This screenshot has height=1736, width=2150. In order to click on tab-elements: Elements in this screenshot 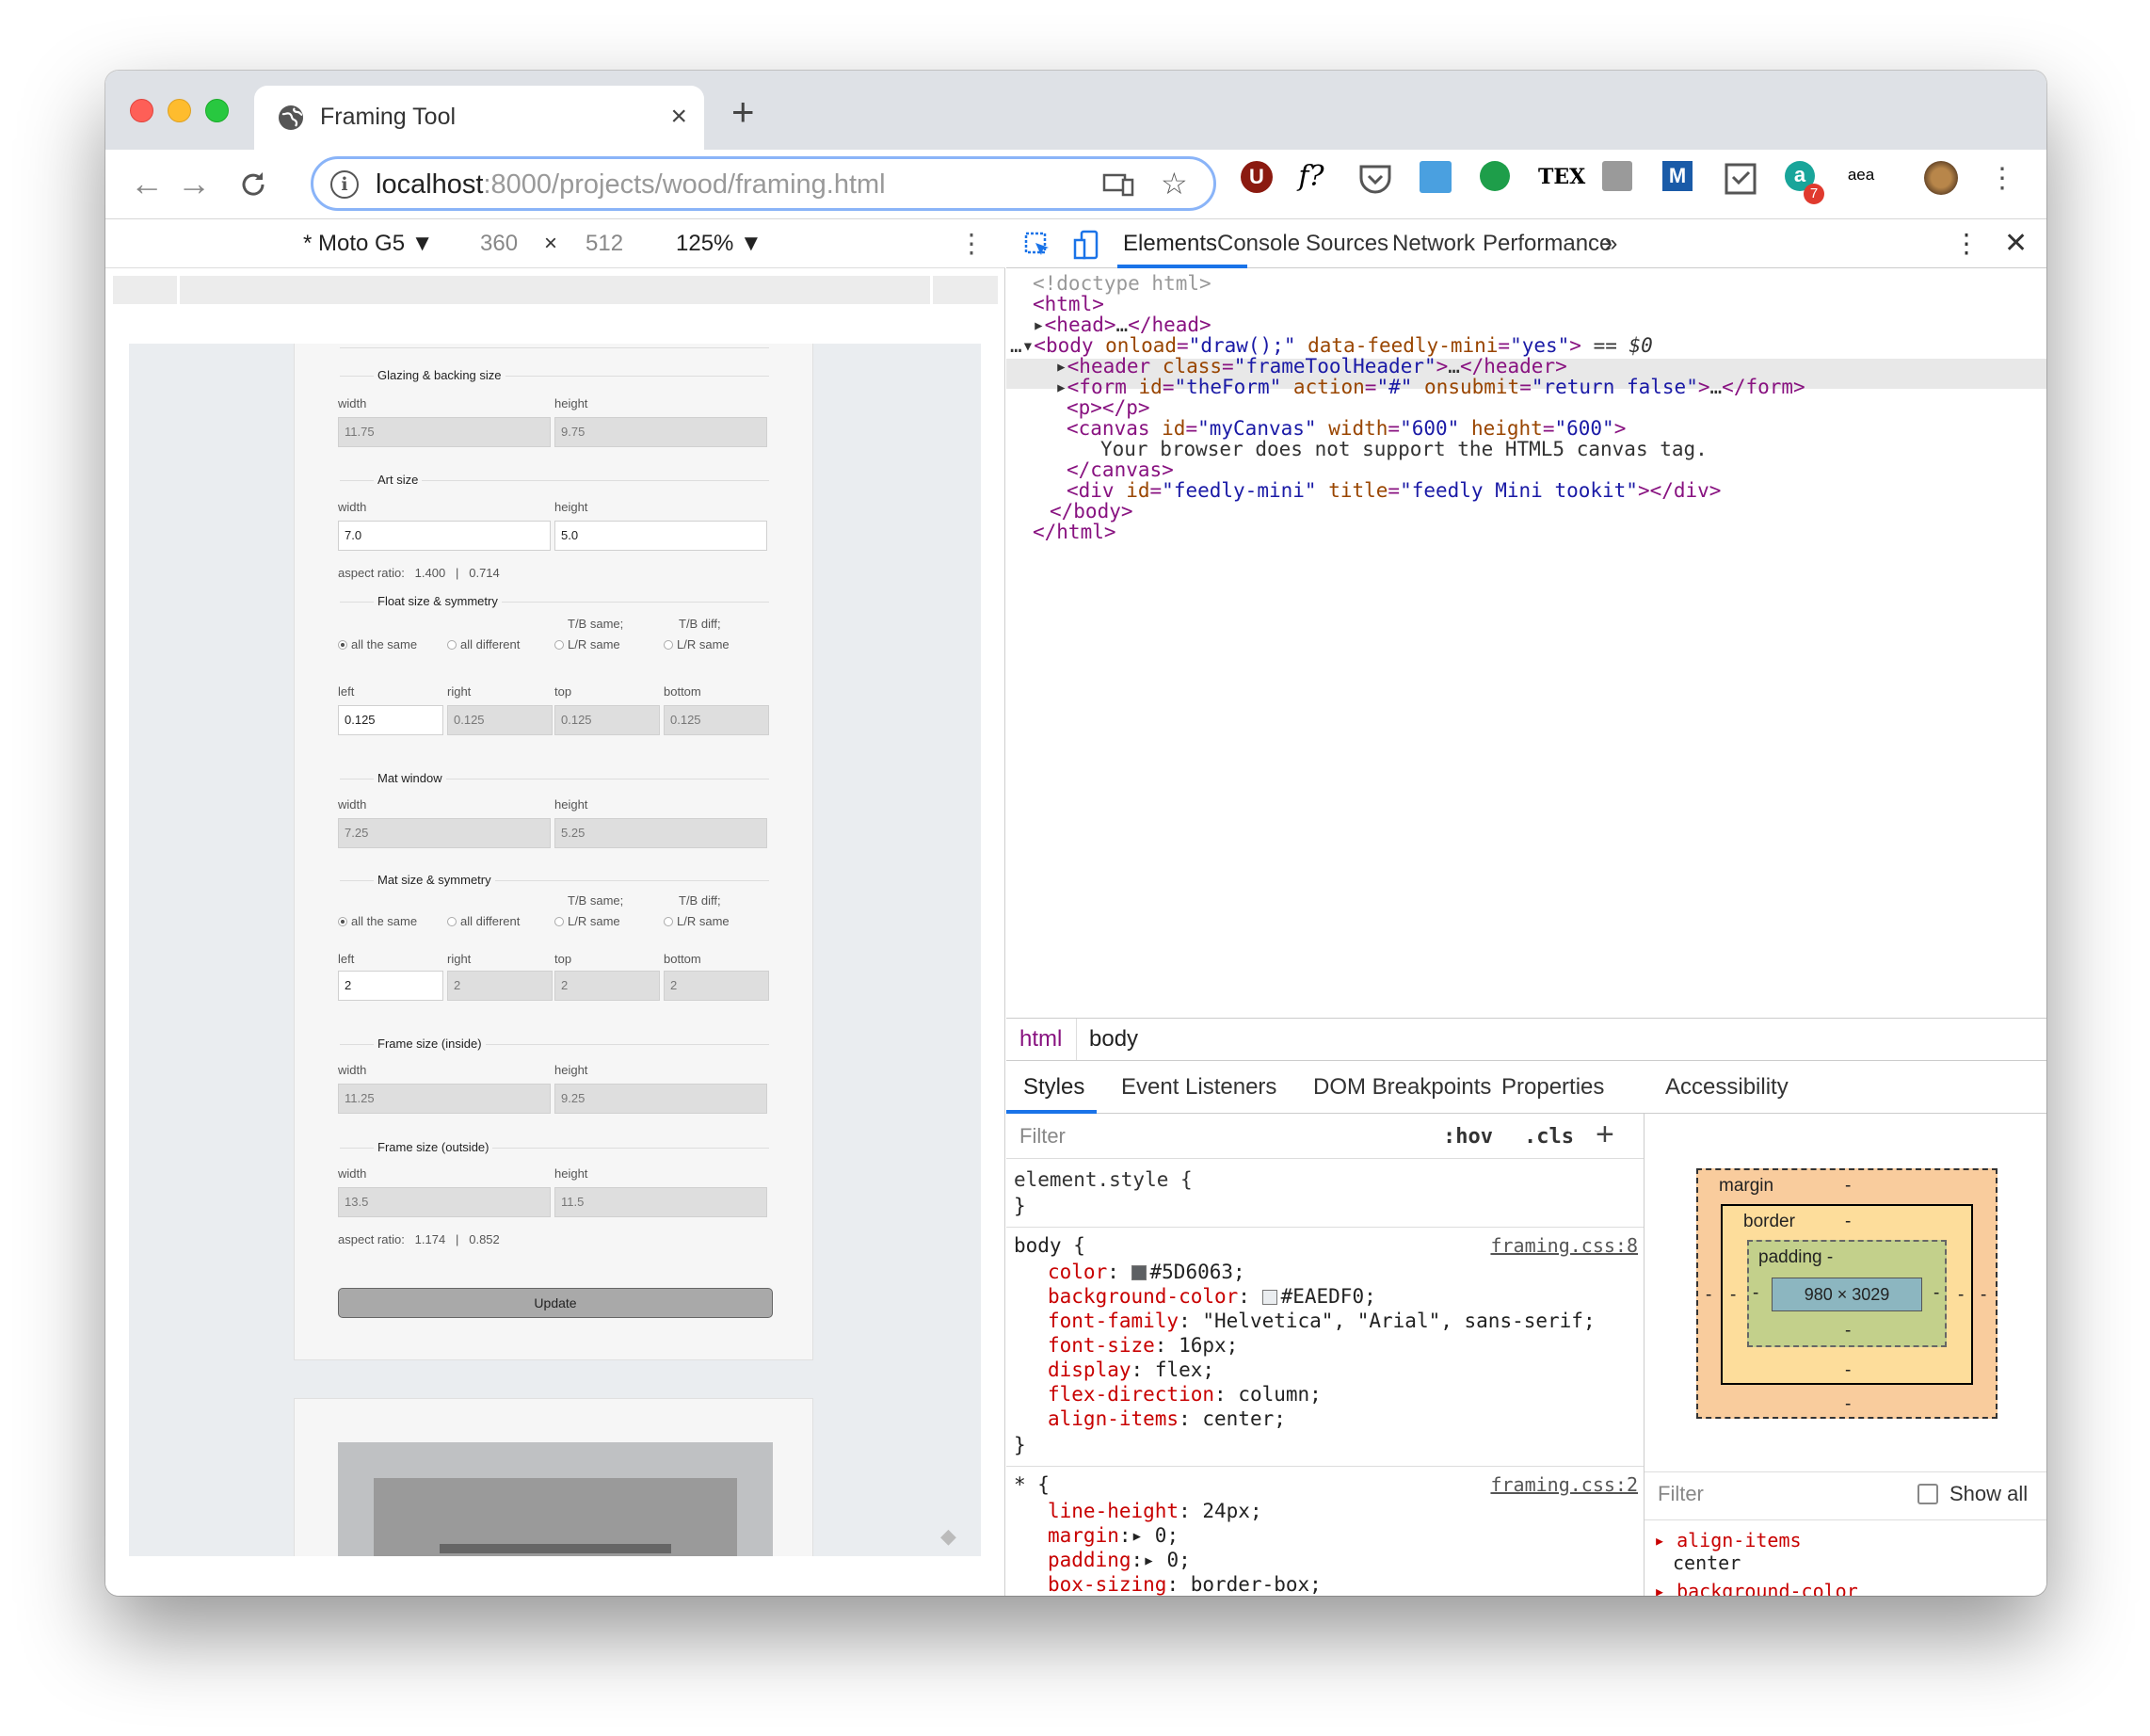, I will do `click(1170, 244)`.